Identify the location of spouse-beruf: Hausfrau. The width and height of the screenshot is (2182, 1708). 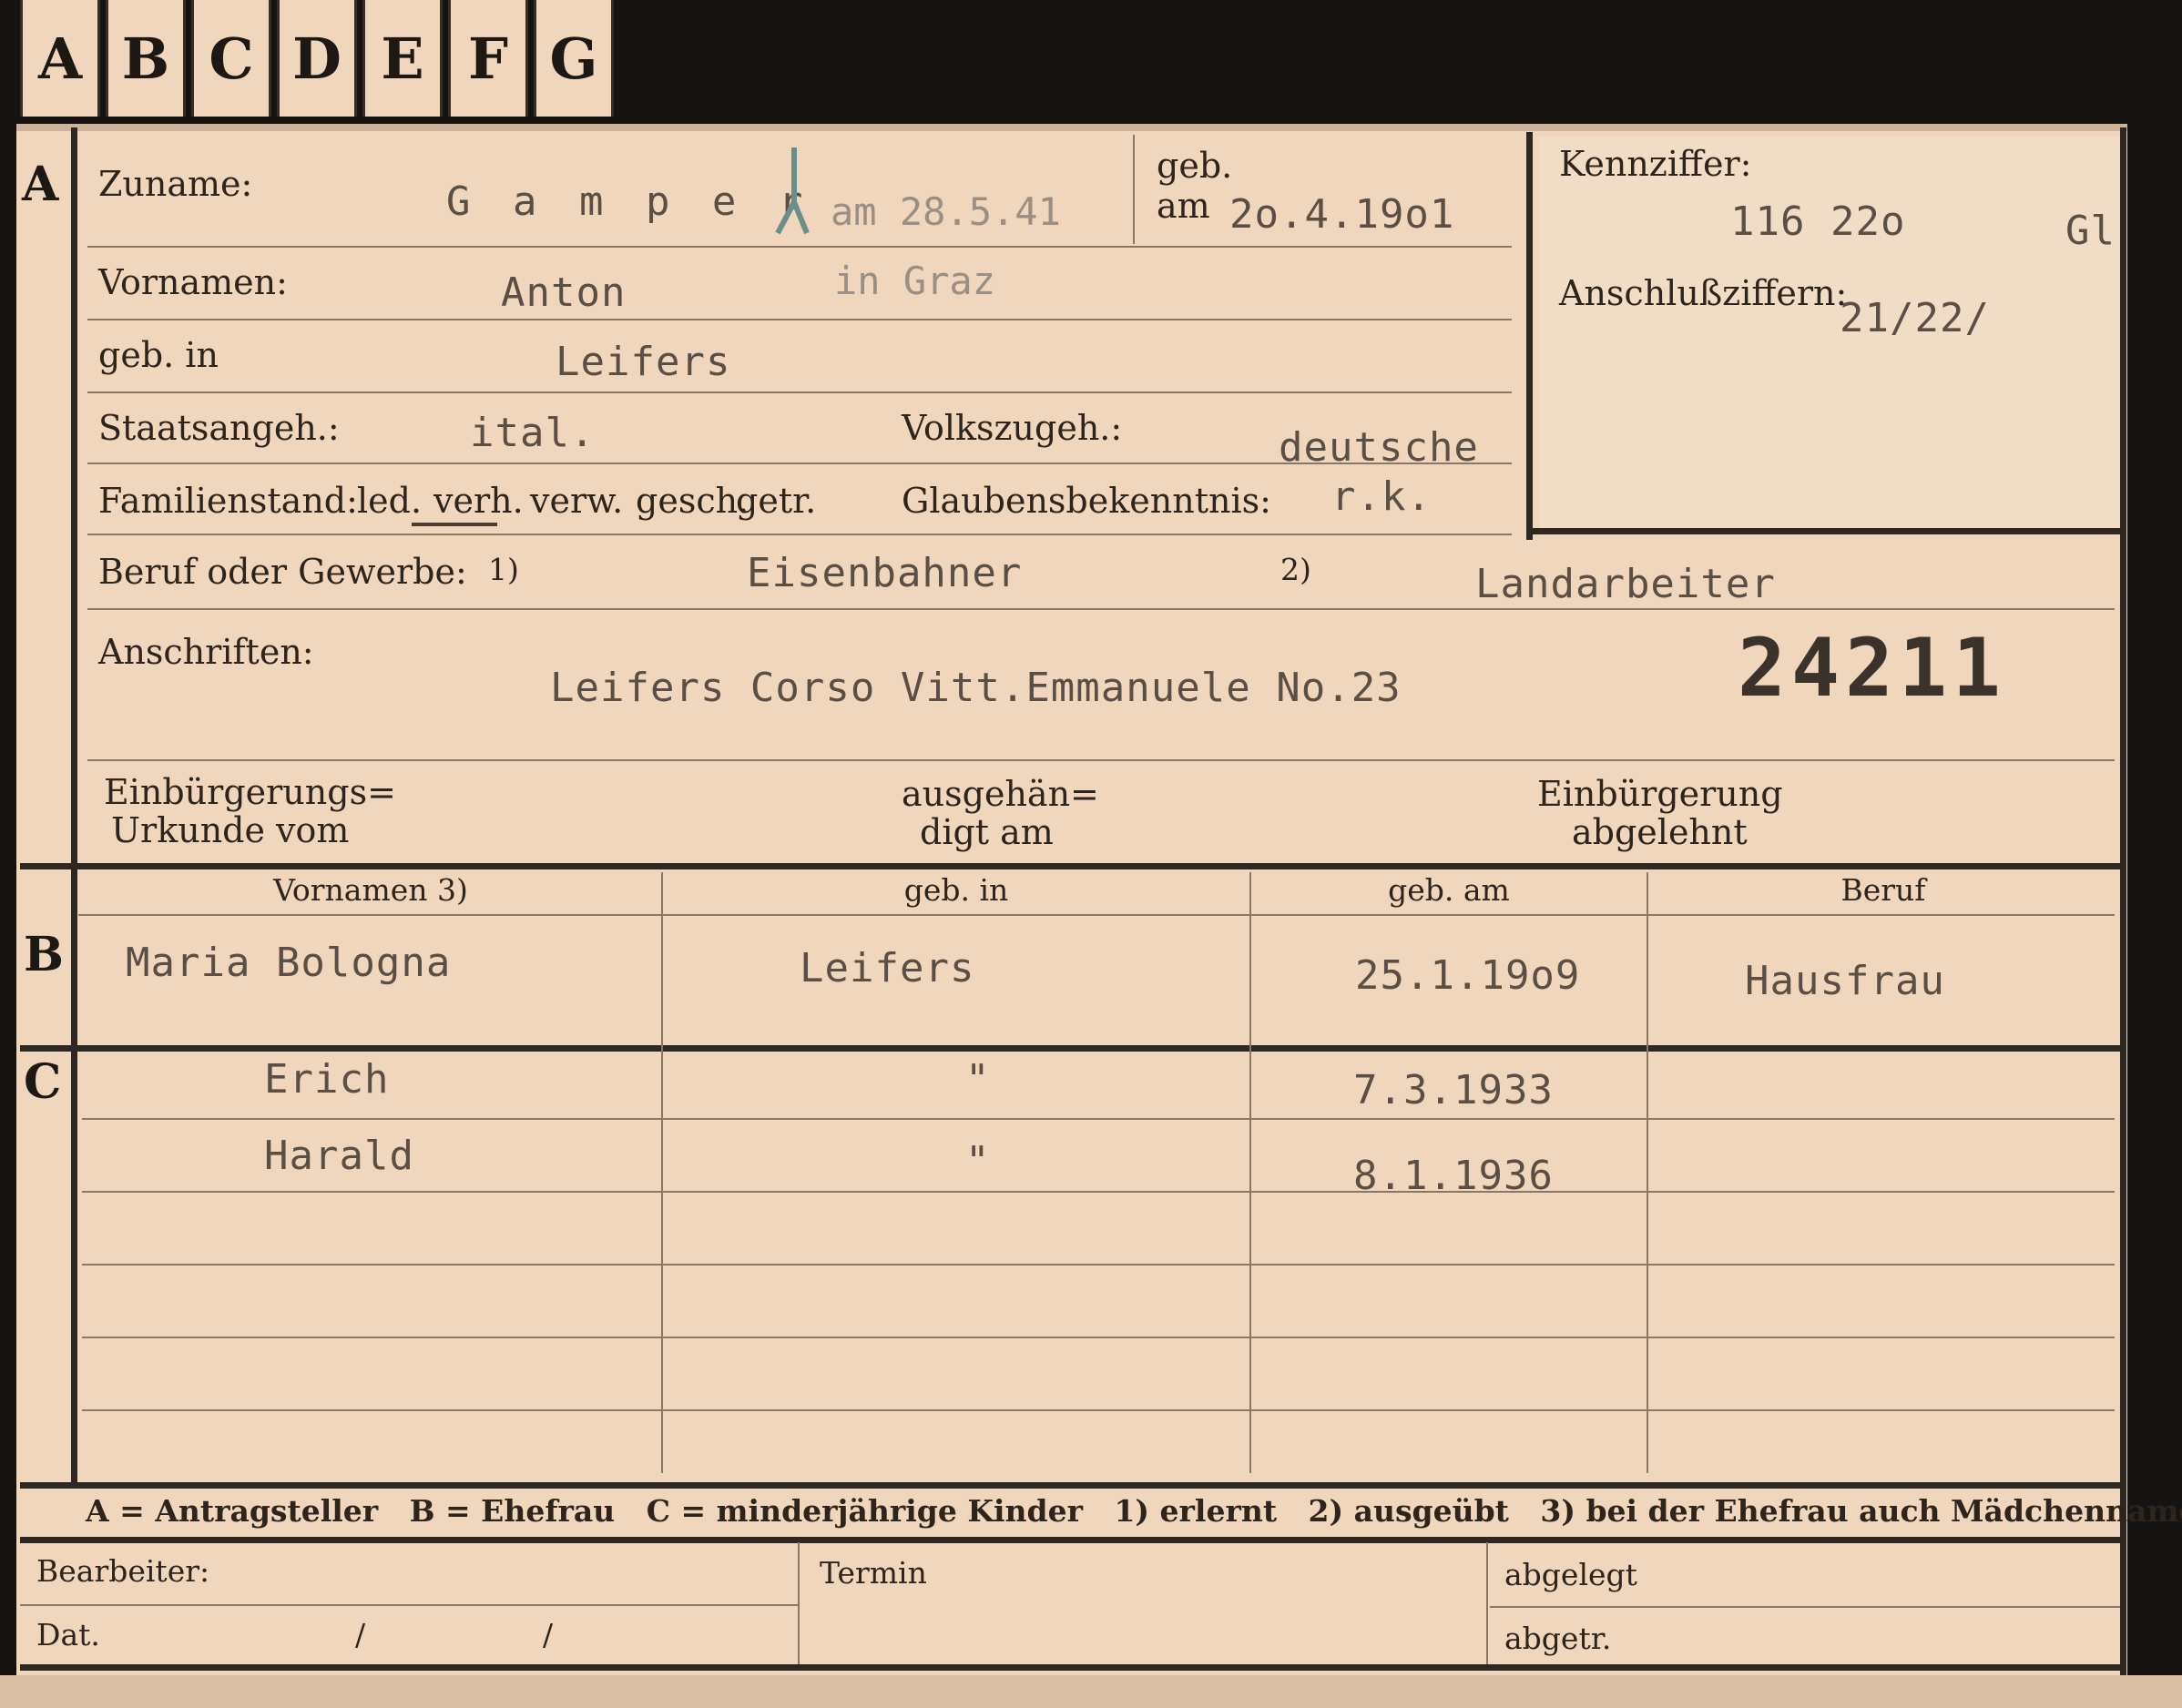
(1845, 981).